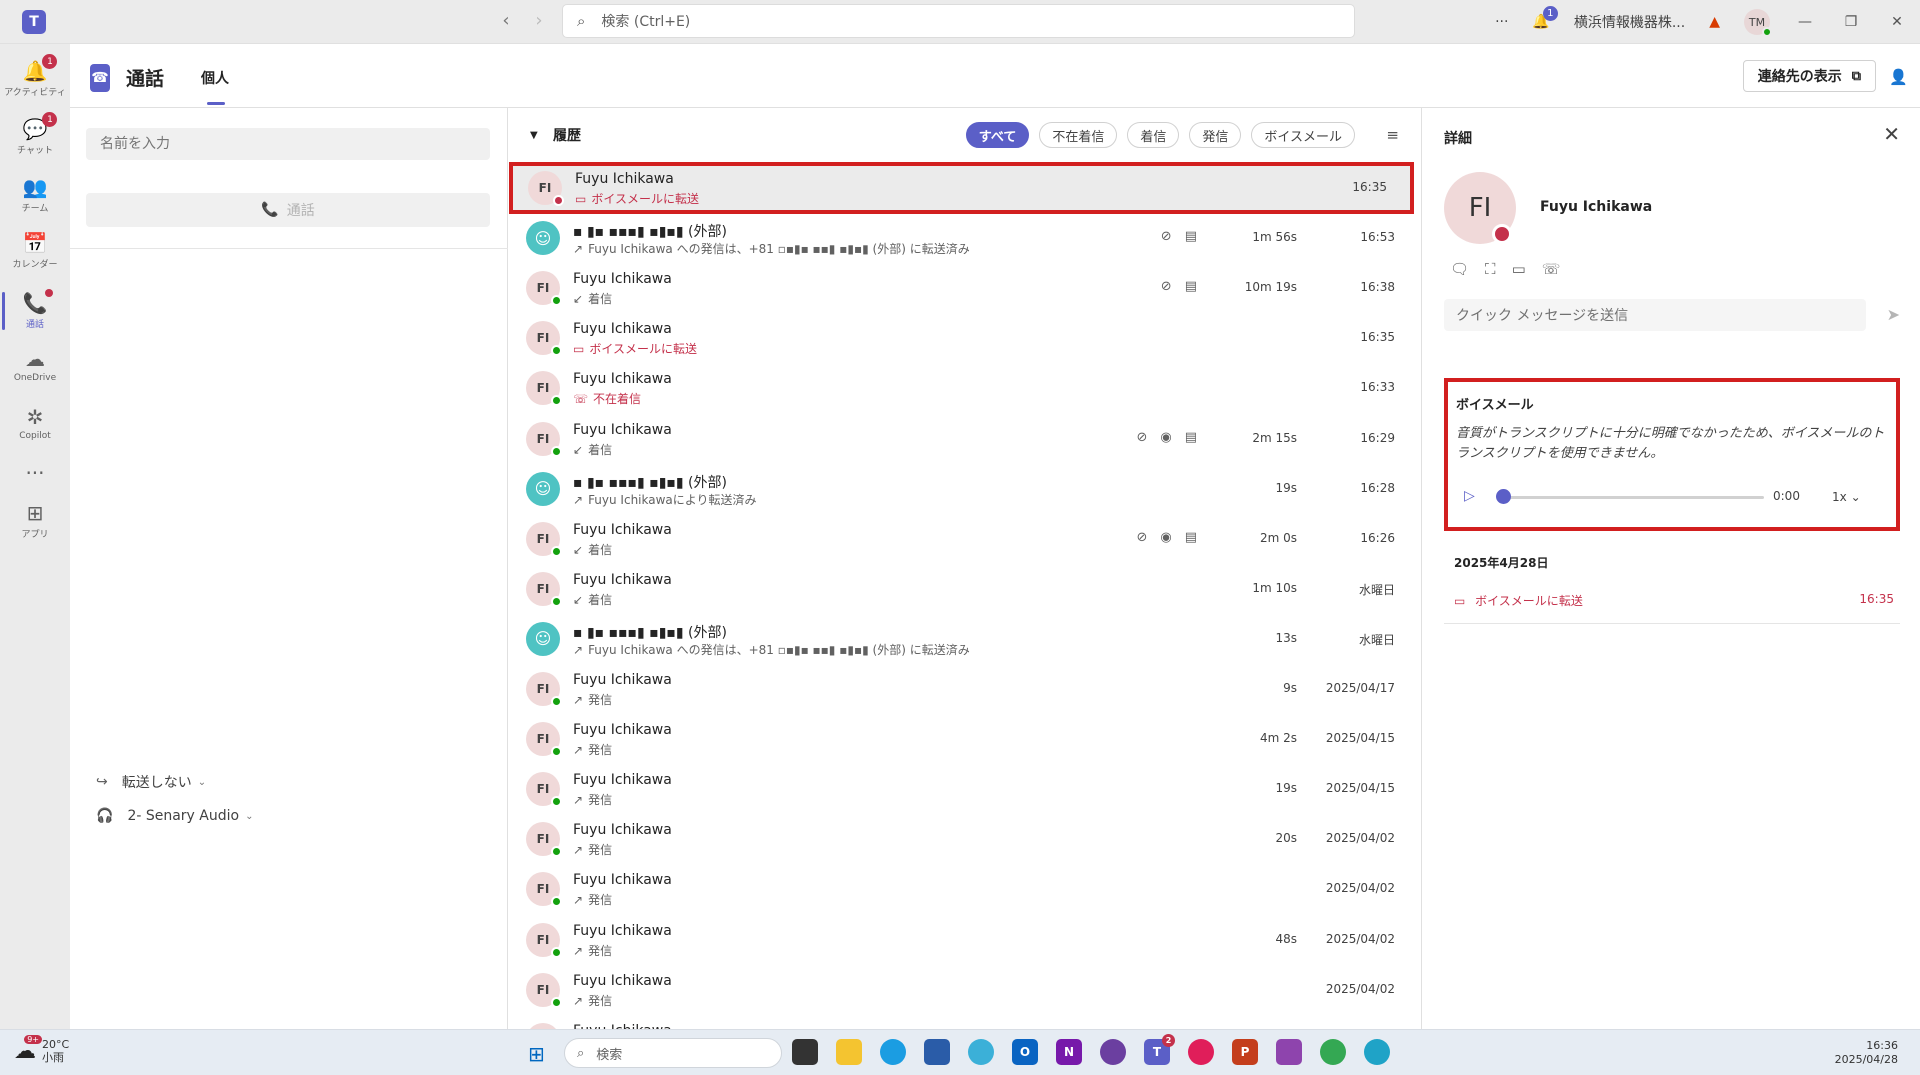  What do you see at coordinates (506, 20) in the screenshot?
I see `back-arrow-icon: ‹` at bounding box center [506, 20].